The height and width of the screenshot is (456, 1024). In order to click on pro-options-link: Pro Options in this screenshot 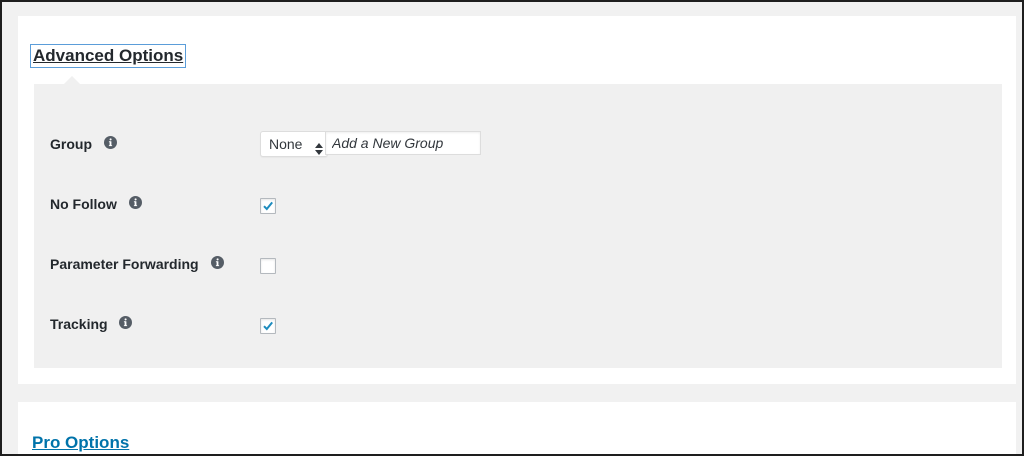, I will do `click(80, 443)`.